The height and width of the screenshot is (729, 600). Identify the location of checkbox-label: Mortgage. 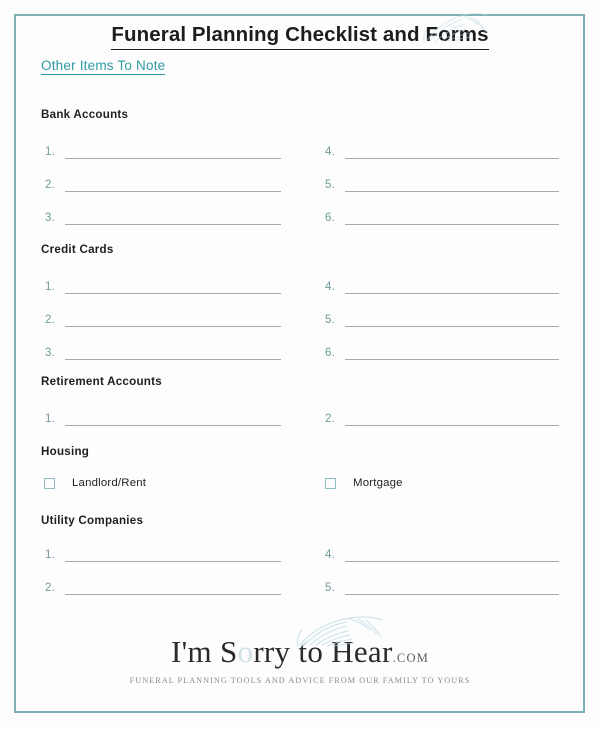
(378, 483).